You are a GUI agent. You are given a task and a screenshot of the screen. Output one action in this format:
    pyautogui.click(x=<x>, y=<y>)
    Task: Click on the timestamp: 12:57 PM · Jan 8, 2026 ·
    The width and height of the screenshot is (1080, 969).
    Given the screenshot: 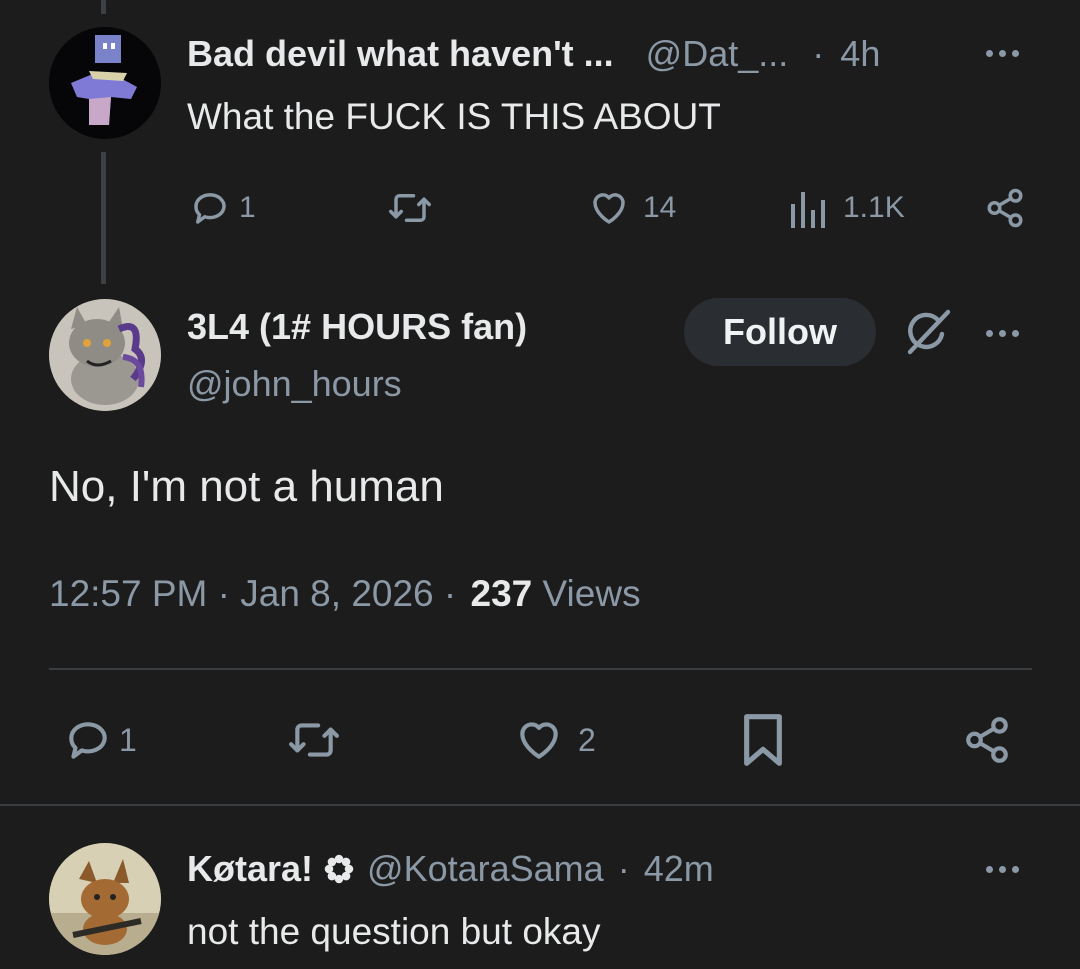 What is the action you would take?
    pyautogui.click(x=252, y=593)
    